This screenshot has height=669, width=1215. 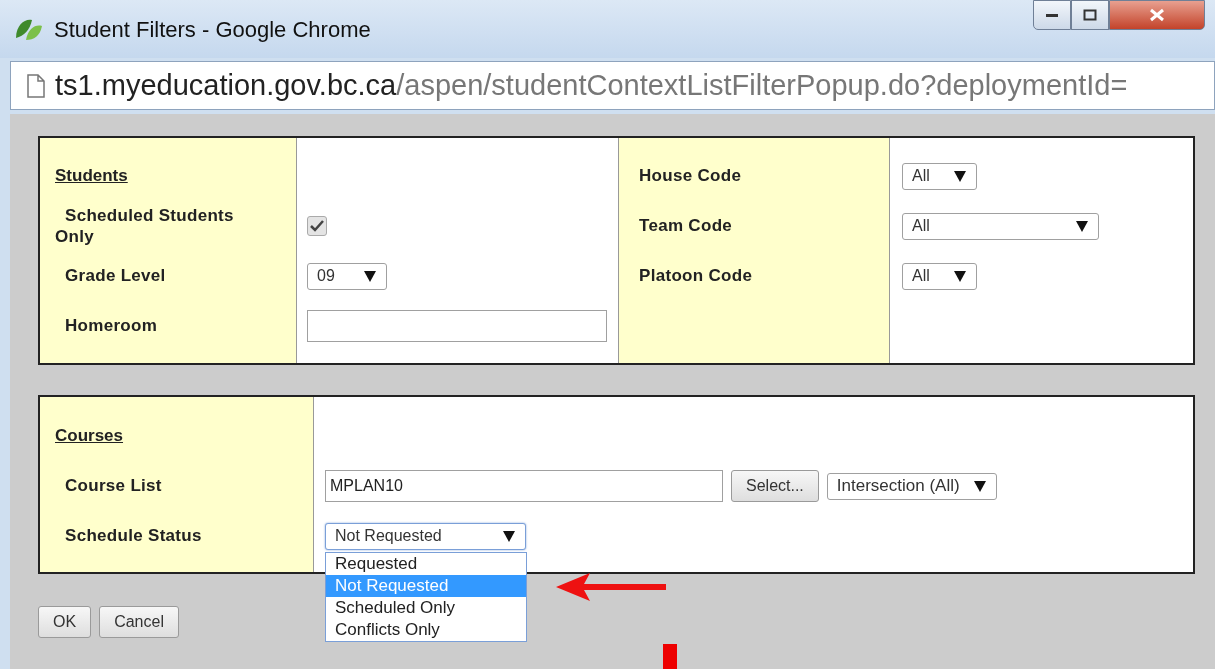 What do you see at coordinates (457, 326) in the screenshot?
I see `text-field` at bounding box center [457, 326].